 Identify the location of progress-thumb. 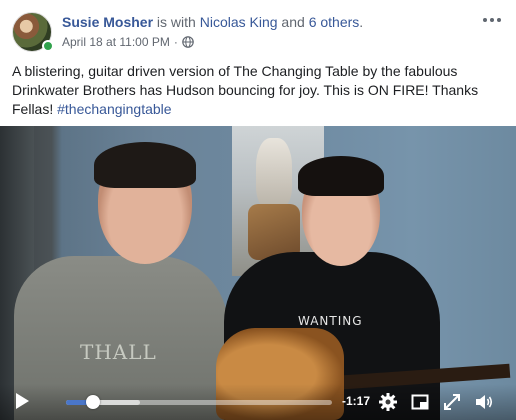
(92, 402).